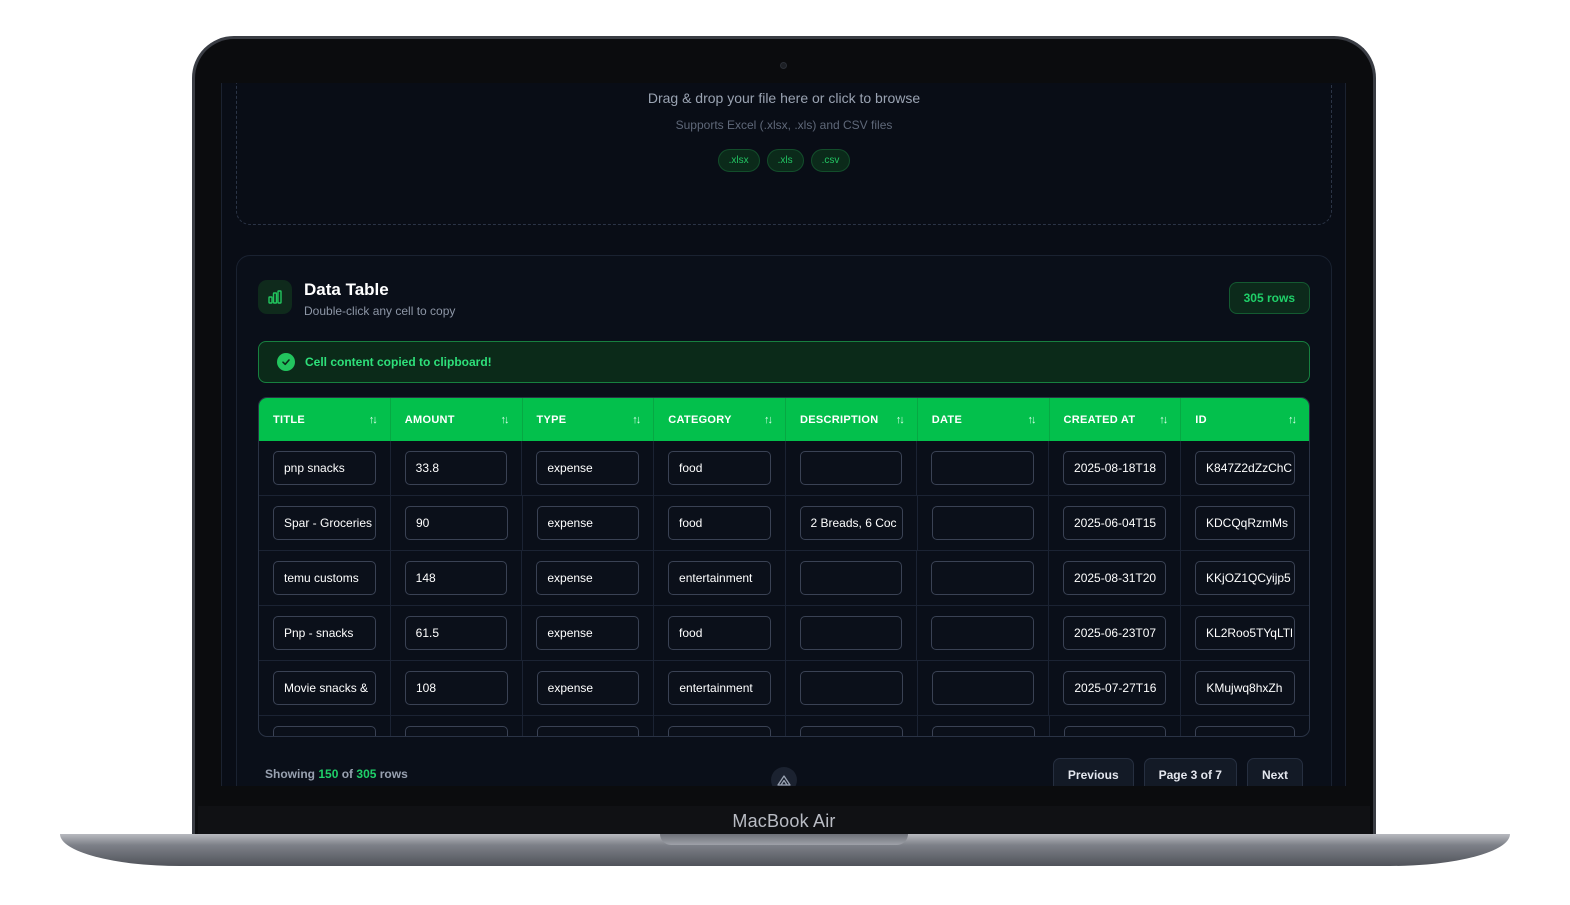  I want to click on header-label: DESCRIPTION, so click(839, 419).